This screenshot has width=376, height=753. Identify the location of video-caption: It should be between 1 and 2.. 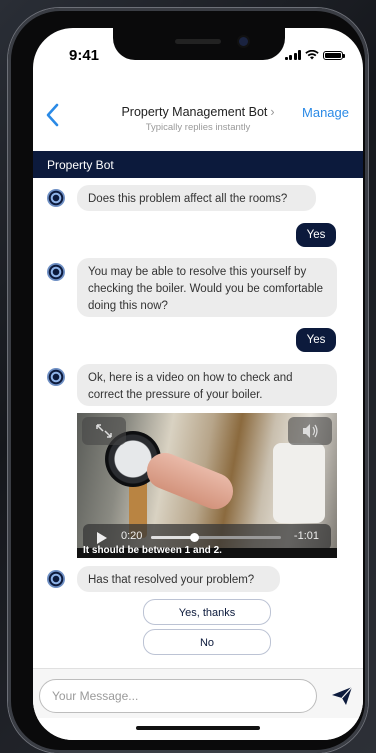
(207, 551).